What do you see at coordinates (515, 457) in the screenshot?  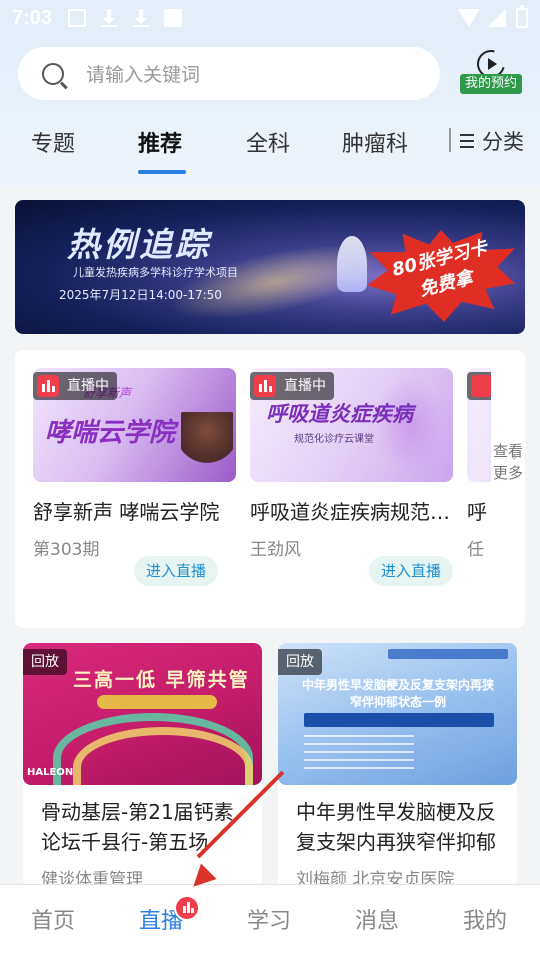 I see `chevron-right-icon: ›` at bounding box center [515, 457].